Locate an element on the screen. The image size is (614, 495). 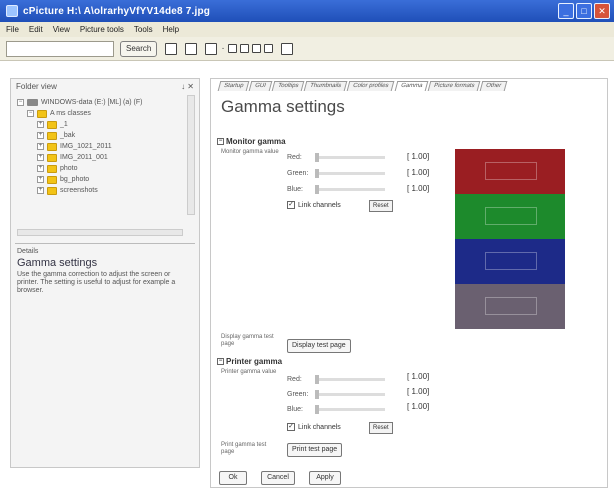
printer-green-slider is located at coordinates (350, 394).